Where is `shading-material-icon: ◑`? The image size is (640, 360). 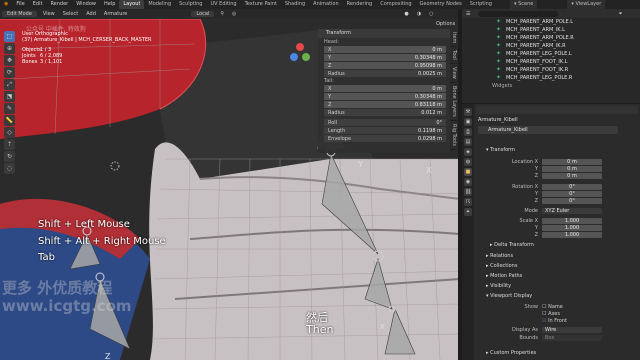
shading-material-icon: ◑ is located at coordinates (419, 14).